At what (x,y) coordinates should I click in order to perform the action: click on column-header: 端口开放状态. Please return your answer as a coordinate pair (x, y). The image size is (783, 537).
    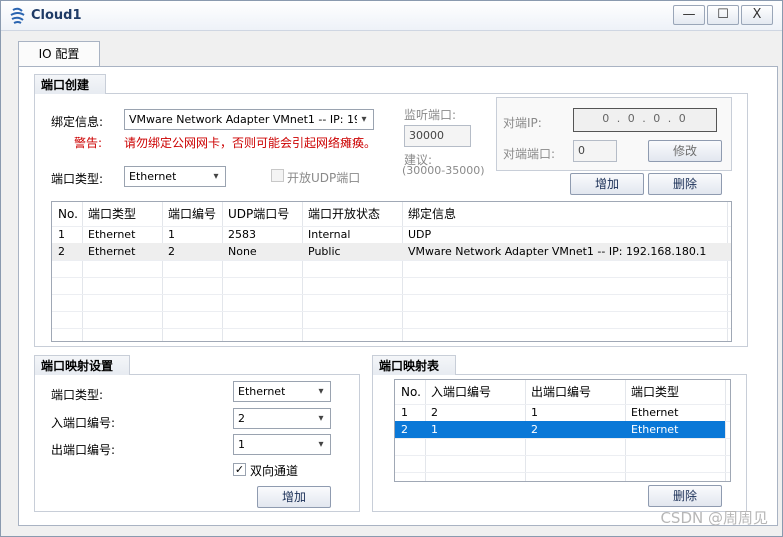
    Looking at the image, I should click on (352, 214).